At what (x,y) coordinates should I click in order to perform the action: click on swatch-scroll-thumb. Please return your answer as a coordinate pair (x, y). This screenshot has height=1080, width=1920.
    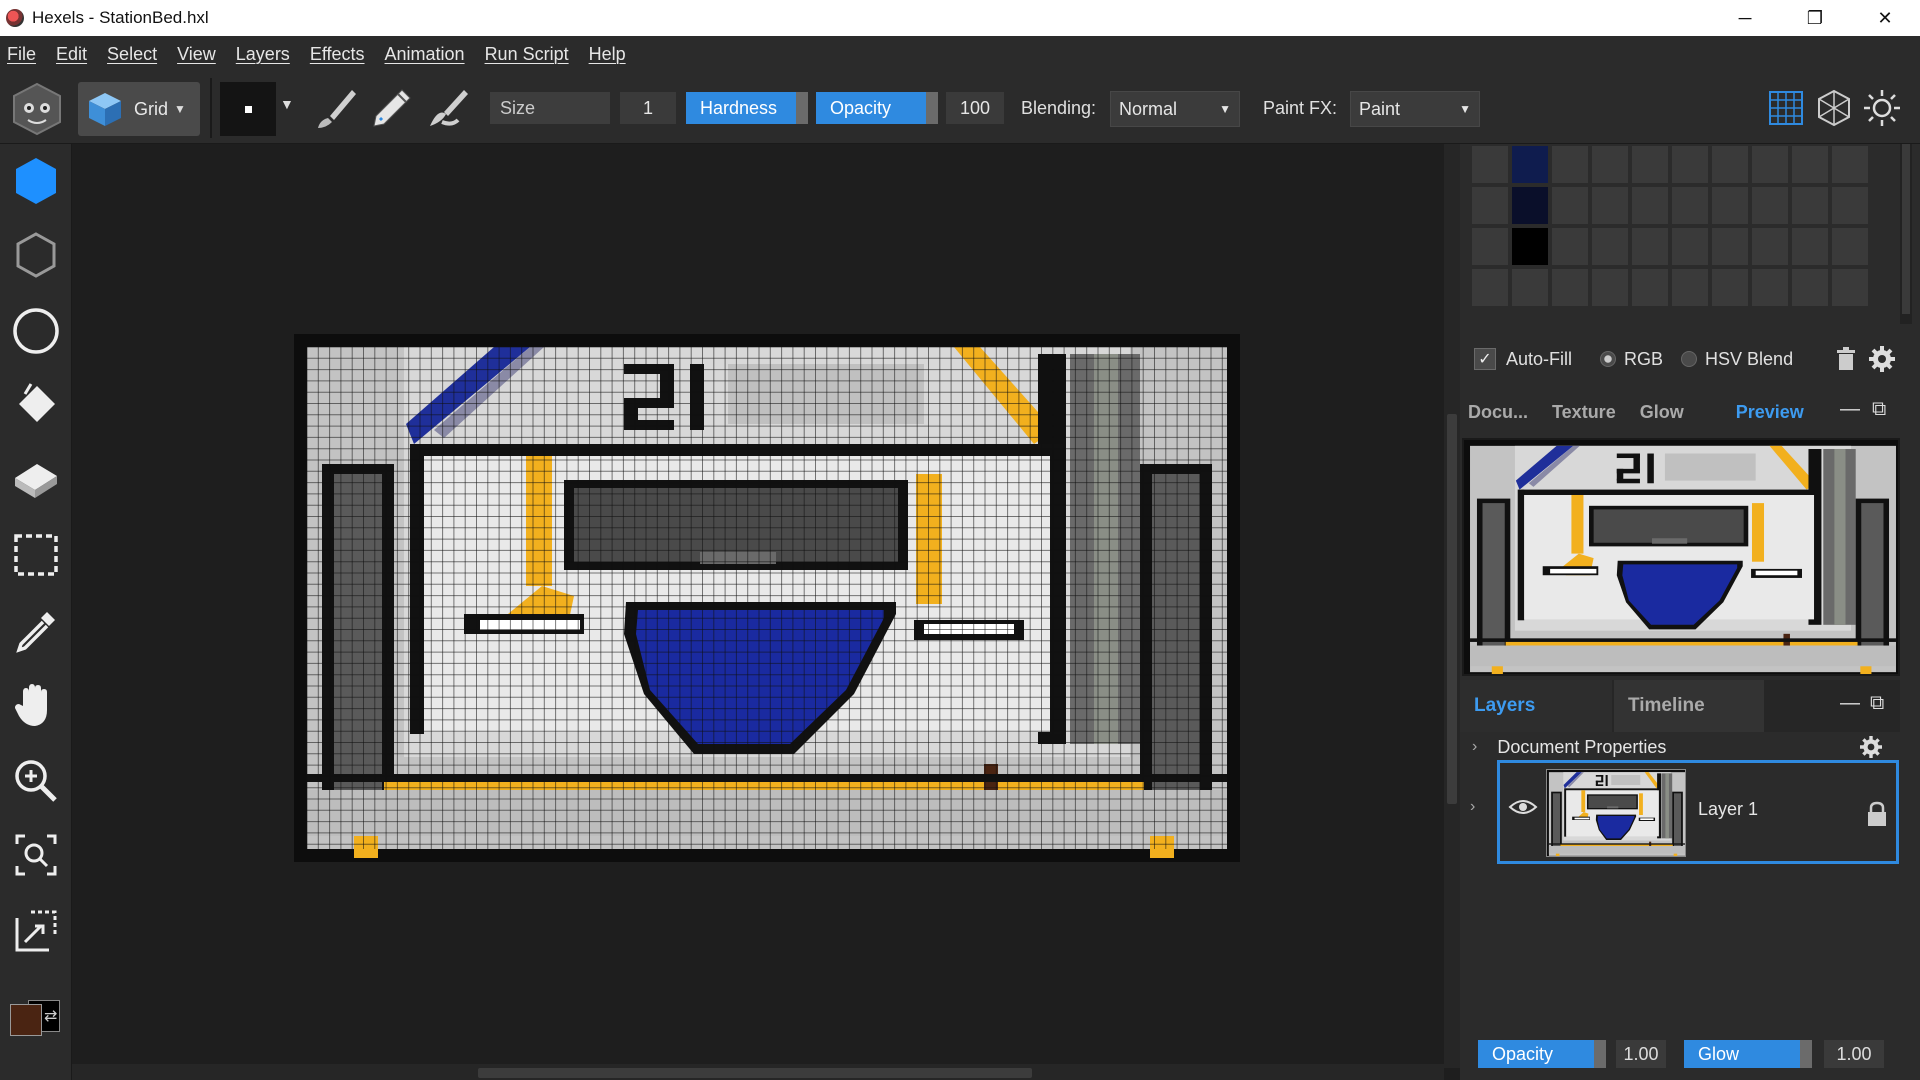
    Looking at the image, I should click on (1906, 229).